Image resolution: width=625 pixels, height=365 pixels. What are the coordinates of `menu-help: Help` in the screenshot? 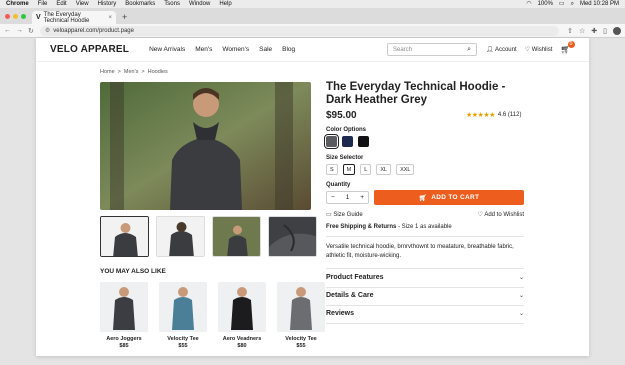 It's located at (225, 4).